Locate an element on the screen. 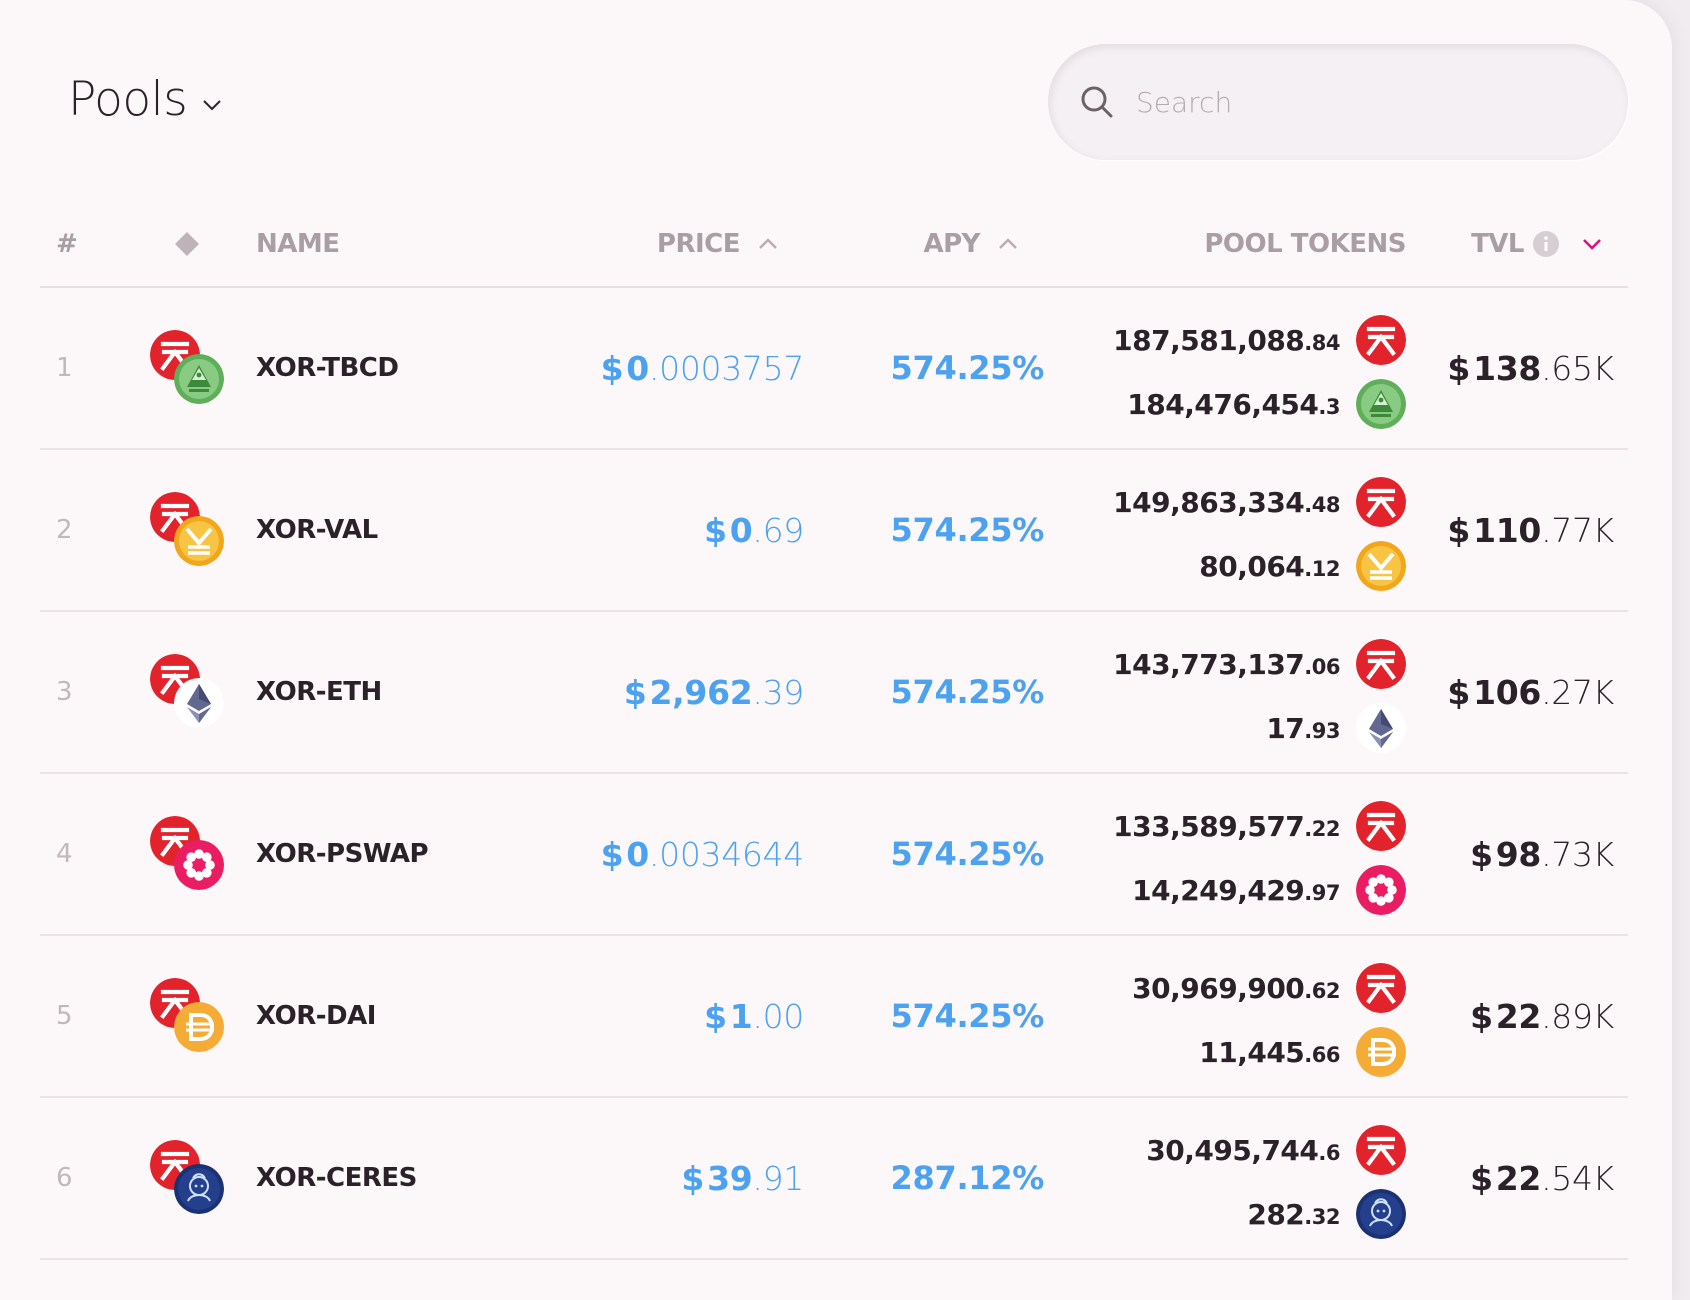  search-input is located at coordinates (1351, 102).